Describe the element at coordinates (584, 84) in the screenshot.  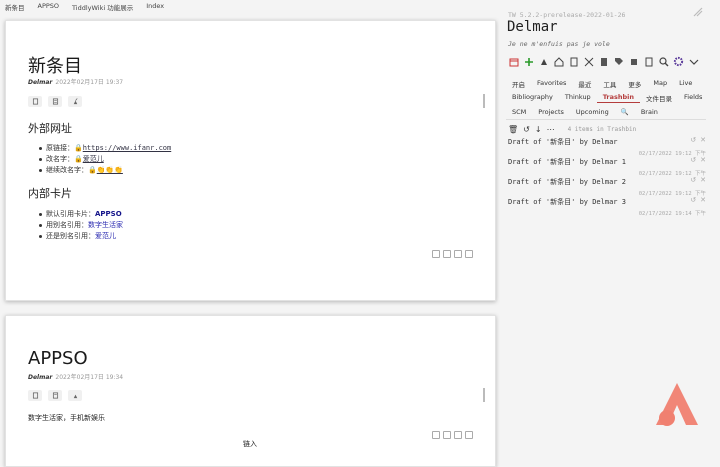
I see `sidebar-tab: 最近` at that location.